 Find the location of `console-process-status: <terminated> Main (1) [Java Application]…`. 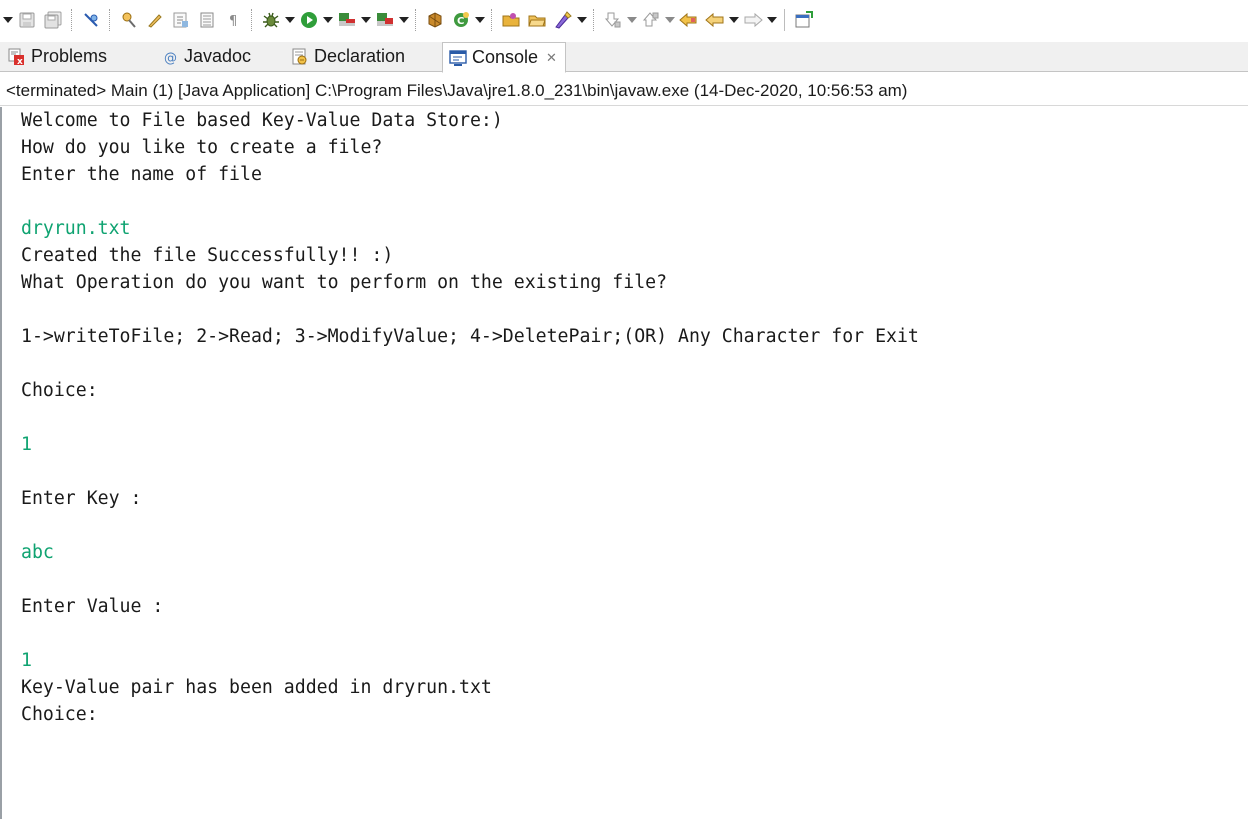

console-process-status: <terminated> Main (1) [Java Application]… is located at coordinates (624, 91).